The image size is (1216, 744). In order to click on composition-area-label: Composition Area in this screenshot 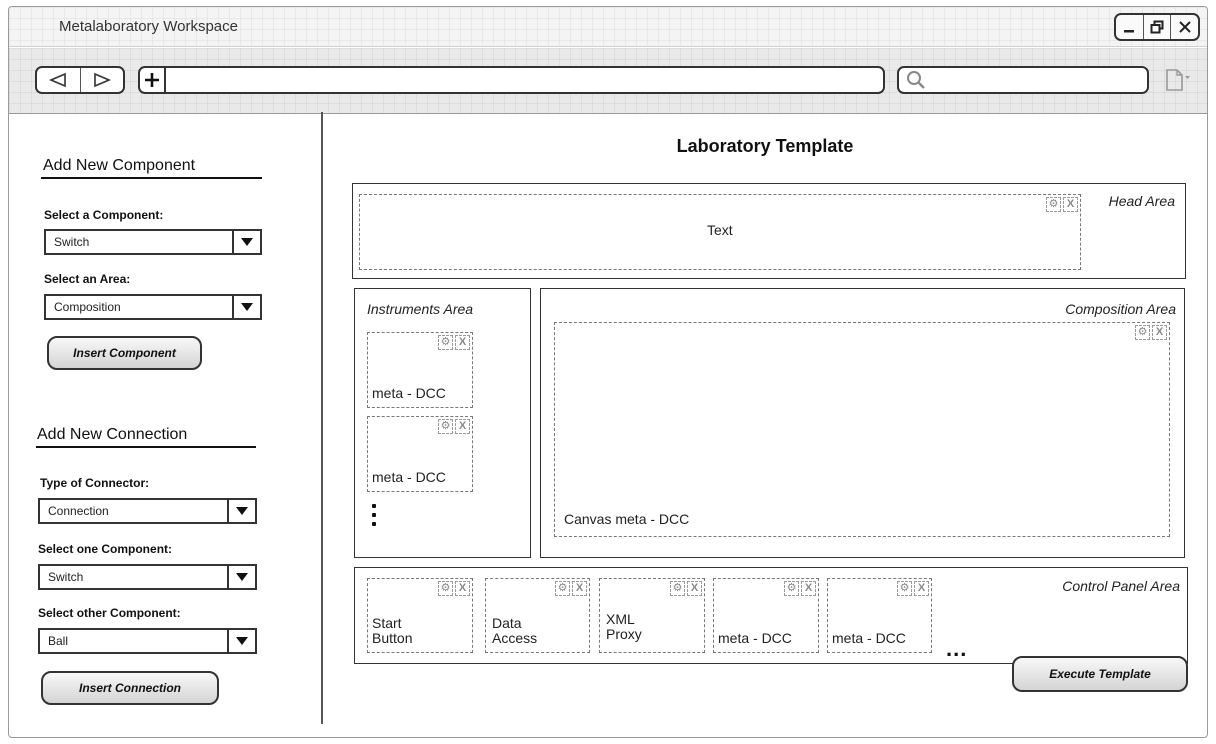, I will do `click(1120, 309)`.